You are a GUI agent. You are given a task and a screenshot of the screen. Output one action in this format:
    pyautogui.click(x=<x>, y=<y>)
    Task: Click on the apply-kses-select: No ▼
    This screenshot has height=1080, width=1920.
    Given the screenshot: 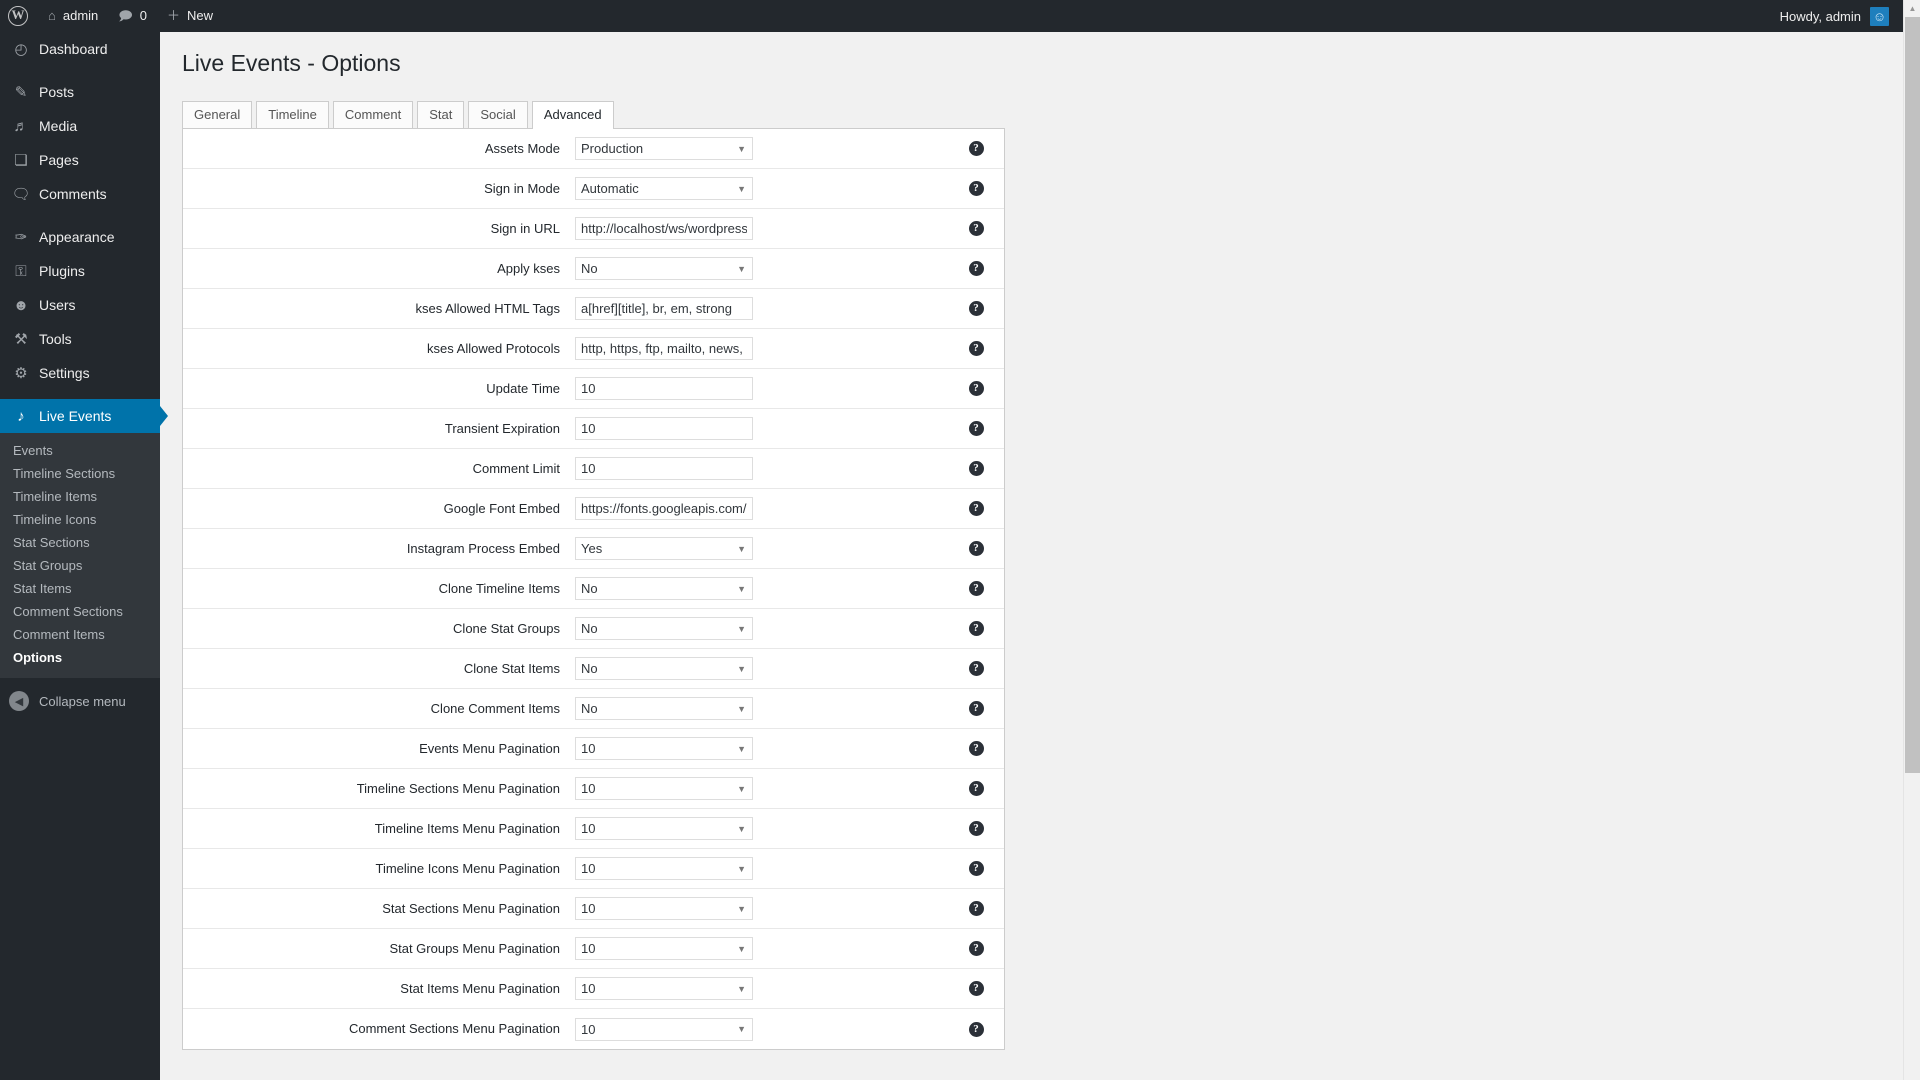 What is the action you would take?
    pyautogui.click(x=664, y=268)
    